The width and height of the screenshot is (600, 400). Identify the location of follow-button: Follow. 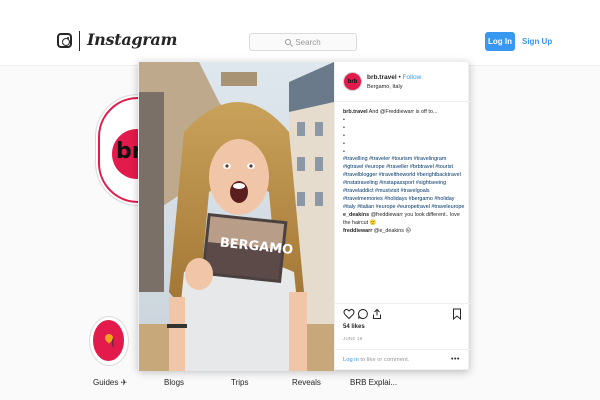
(412, 77).